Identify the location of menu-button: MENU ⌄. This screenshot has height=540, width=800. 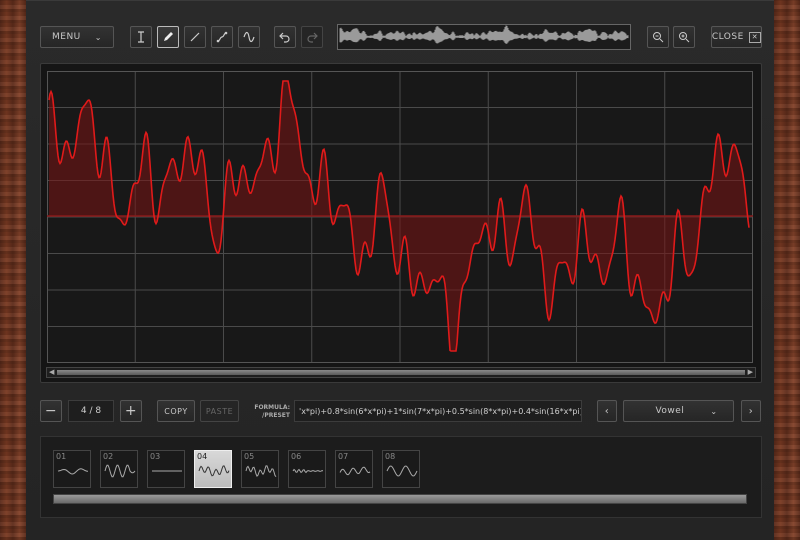
(77, 37).